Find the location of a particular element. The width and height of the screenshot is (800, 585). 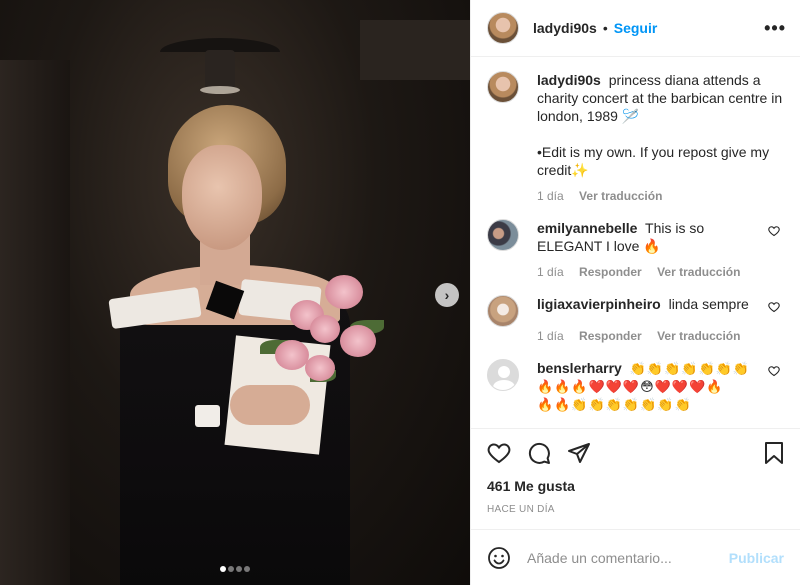

save-bookmark-icon is located at coordinates (774, 453).